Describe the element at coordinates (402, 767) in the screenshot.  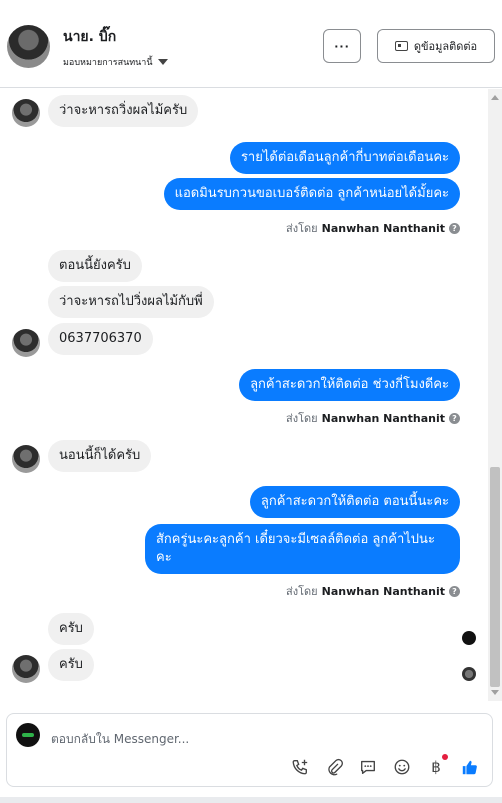
I see `emoji-icon` at that location.